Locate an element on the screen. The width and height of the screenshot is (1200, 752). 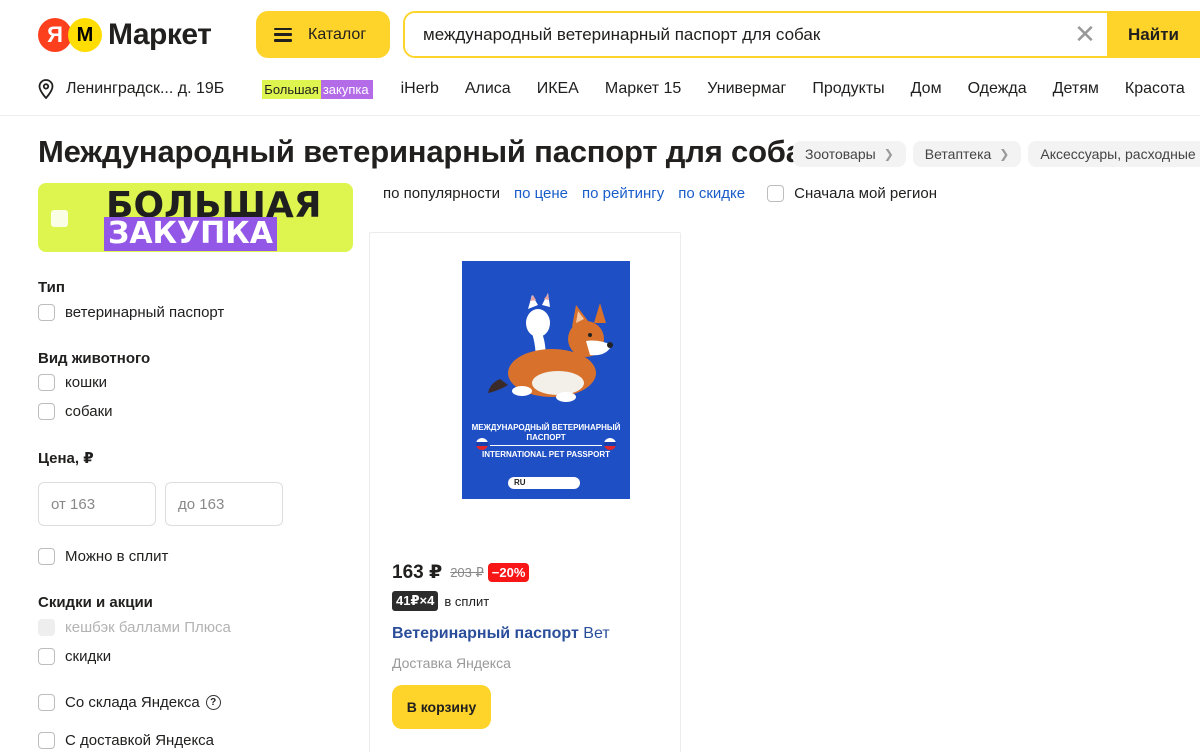
logo-ya-circle: Я is located at coordinates (55, 35).